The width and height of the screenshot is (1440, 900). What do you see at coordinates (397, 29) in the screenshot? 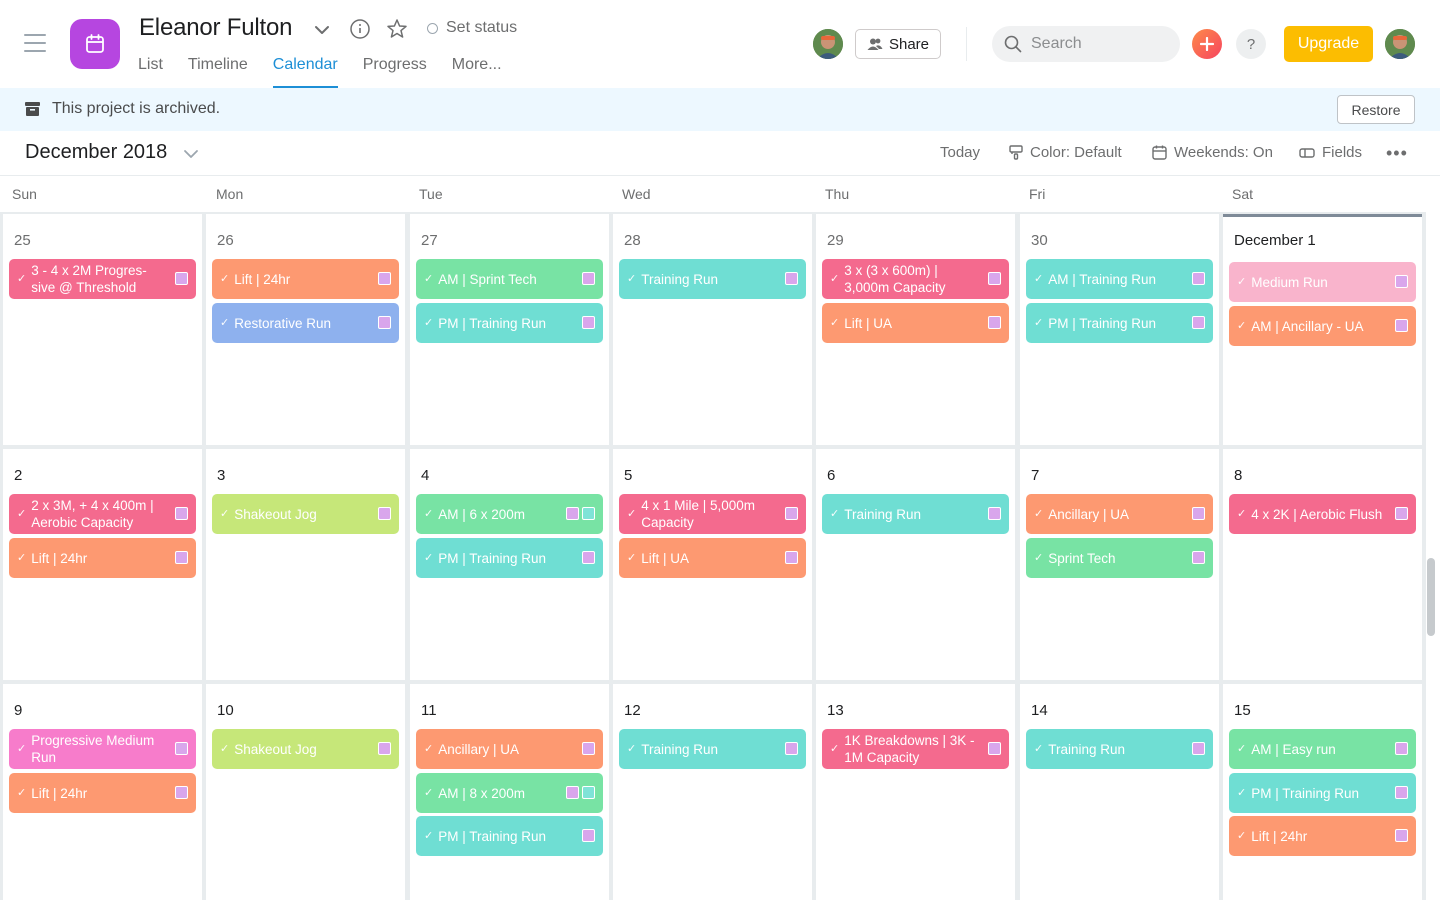
I see `star-icon` at bounding box center [397, 29].